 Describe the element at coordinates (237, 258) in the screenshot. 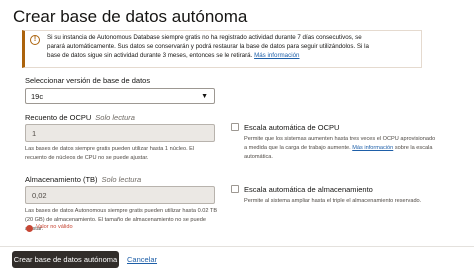

I see `dialog-footer: Crear base de datos autónoma Cancelar` at that location.